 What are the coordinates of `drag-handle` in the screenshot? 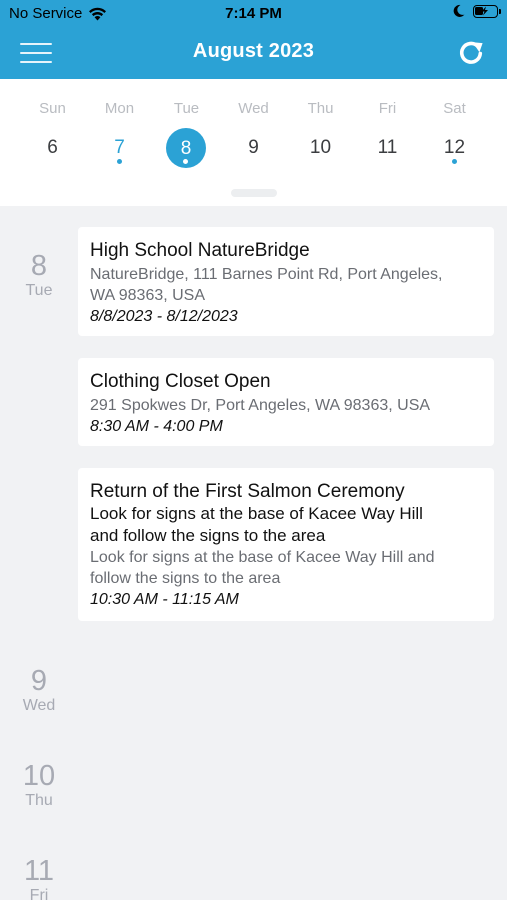 It's located at (254, 193).